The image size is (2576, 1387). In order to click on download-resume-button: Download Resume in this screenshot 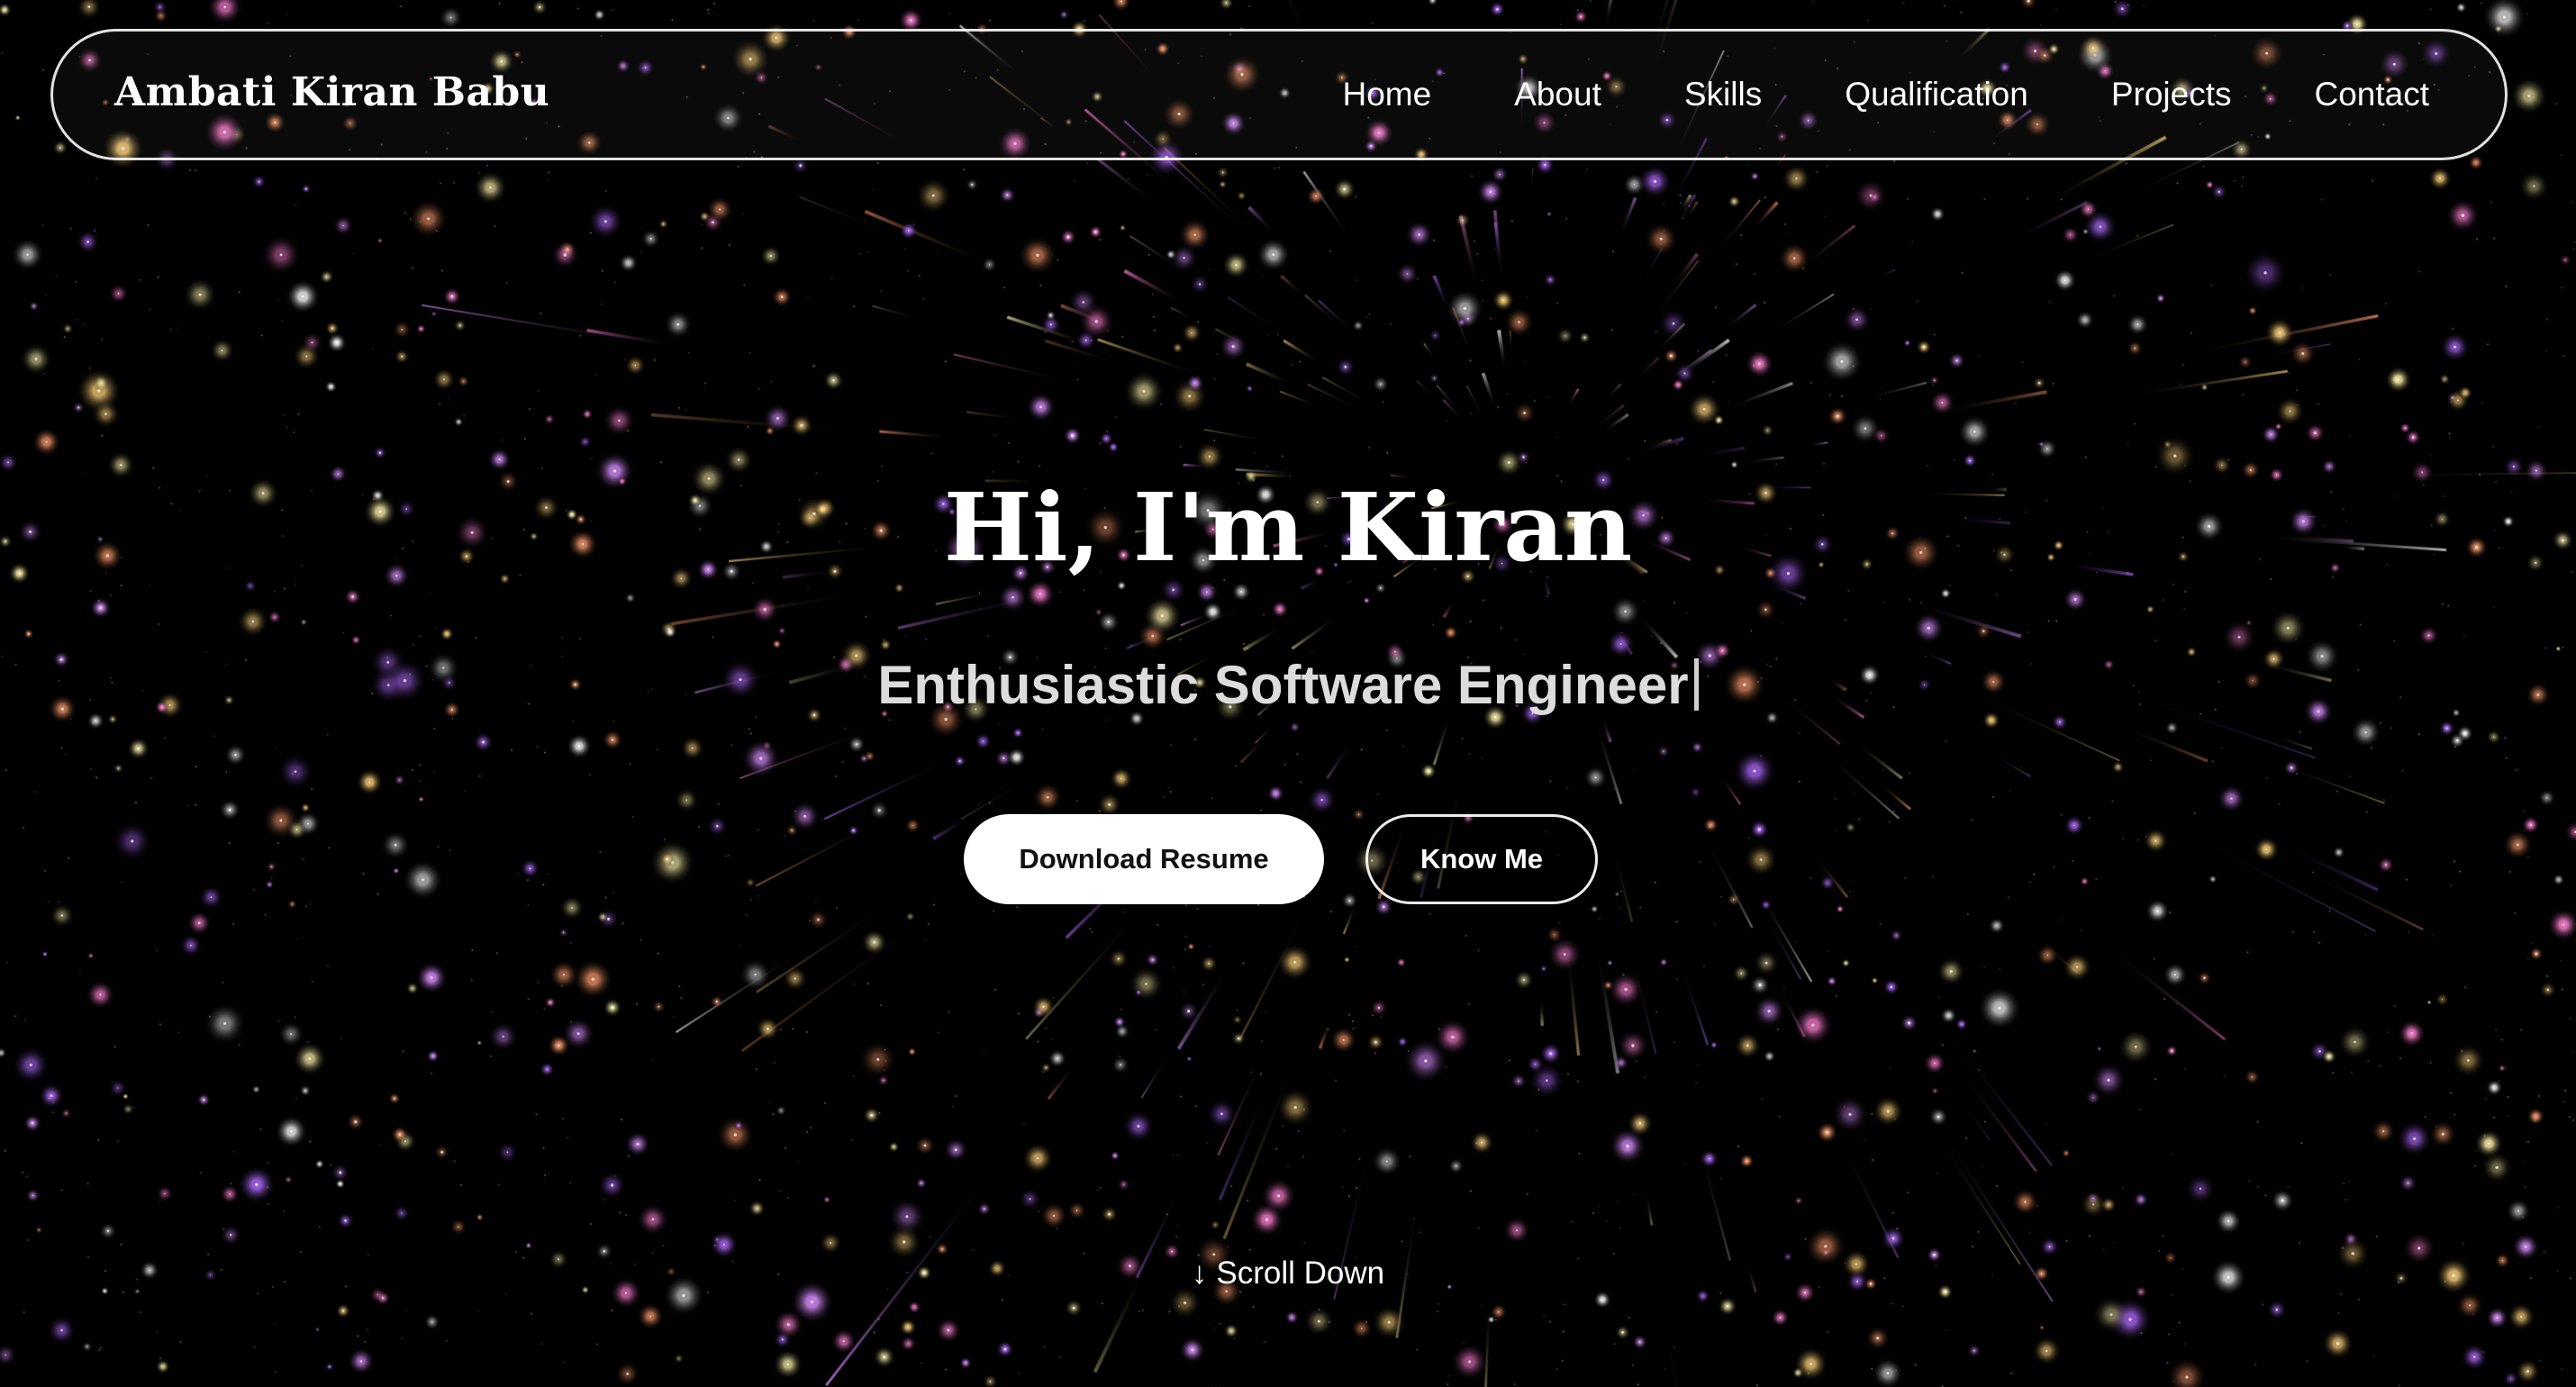, I will do `click(1144, 859)`.